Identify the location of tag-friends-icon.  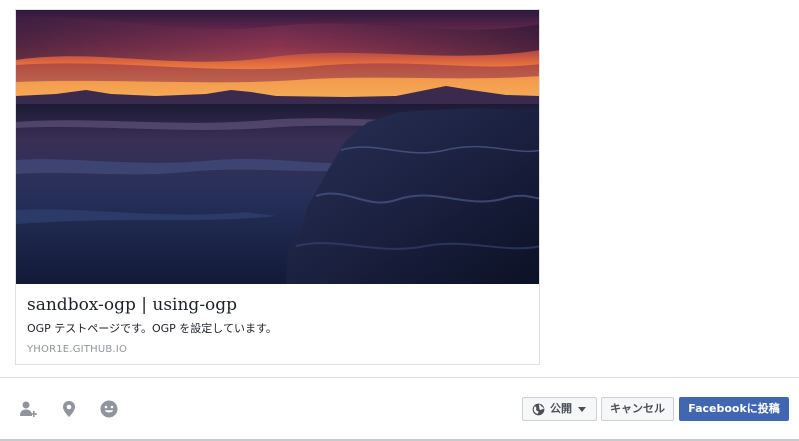
(29, 409).